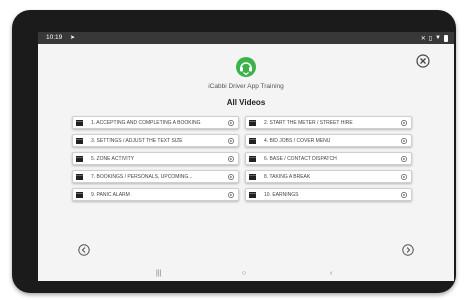 Image resolution: width=468 pixels, height=300 pixels. Describe the element at coordinates (446, 38) in the screenshot. I see `battery-icon` at that location.